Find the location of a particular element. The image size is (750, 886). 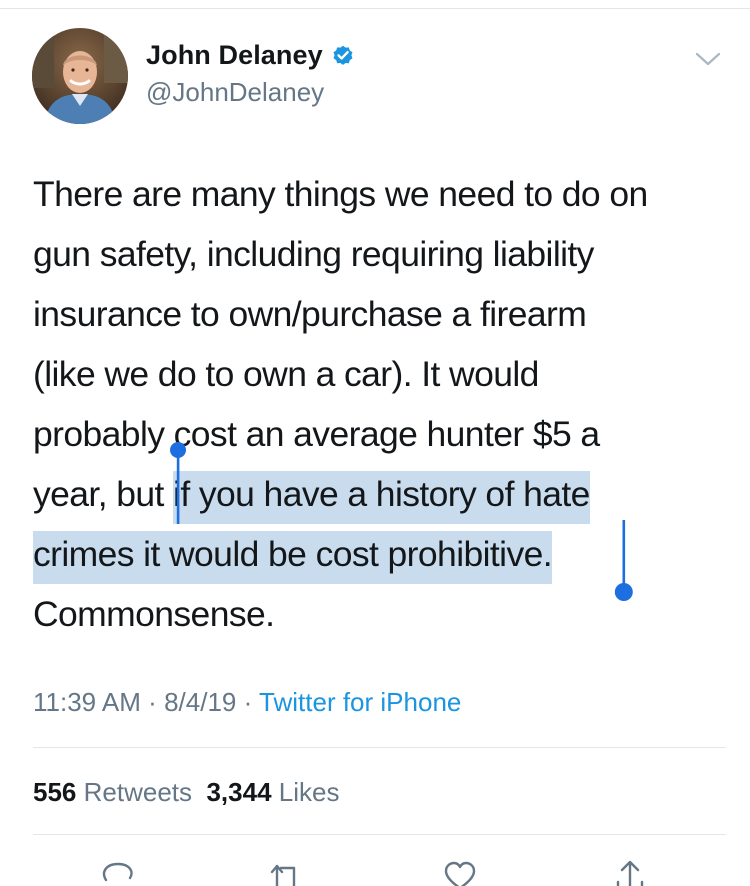

tweet-line: probably cost an average hunter $5 a is located at coordinates (316, 434).